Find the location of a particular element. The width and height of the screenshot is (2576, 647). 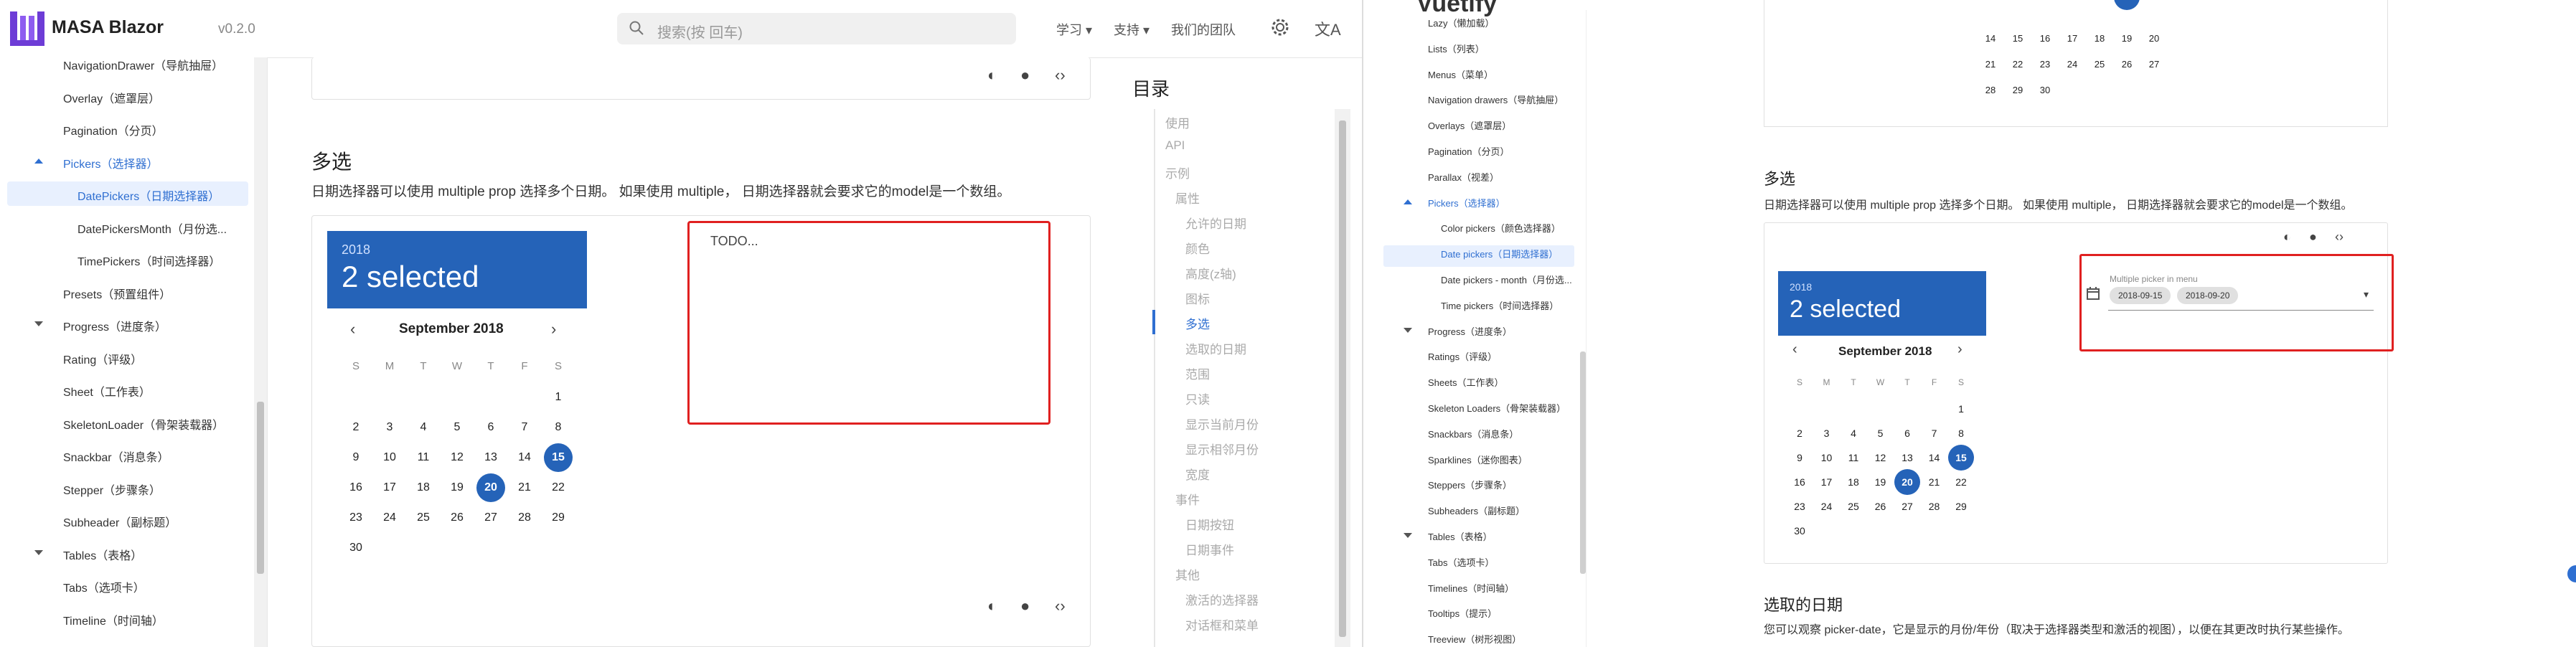

sidebar-item: Snackbar（消息条） is located at coordinates (116, 456).